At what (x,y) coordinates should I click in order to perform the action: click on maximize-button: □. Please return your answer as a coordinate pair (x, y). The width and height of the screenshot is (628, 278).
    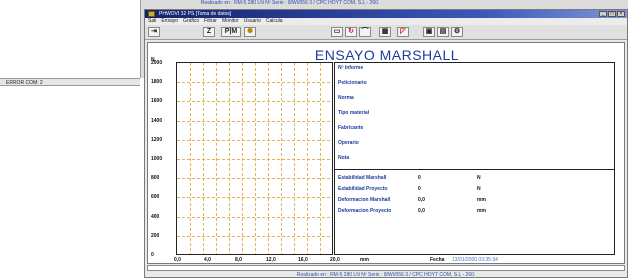
    Looking at the image, I should click on (612, 14).